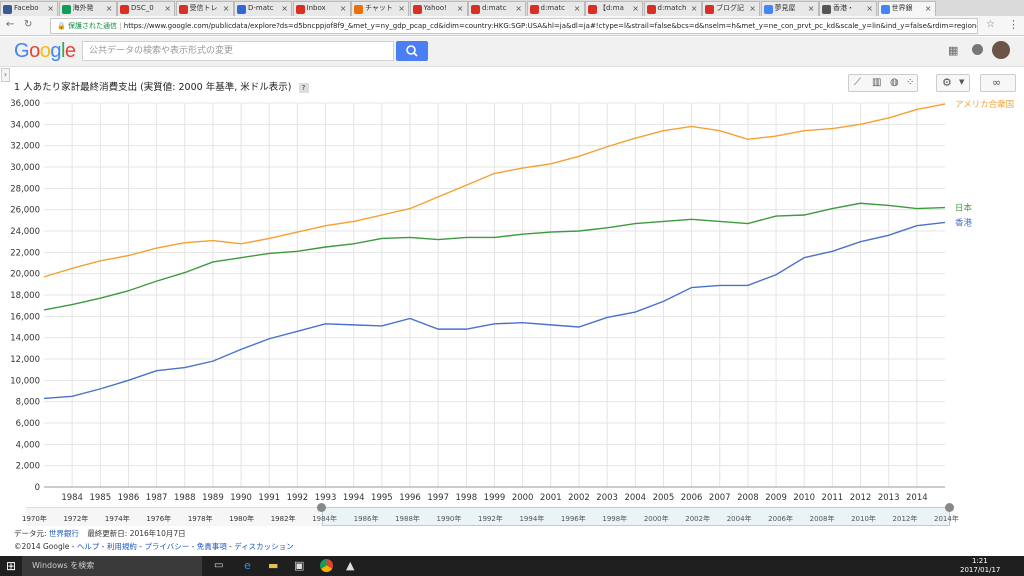 The height and width of the screenshot is (576, 1024). What do you see at coordinates (946, 519) in the screenshot?
I see `timeline-year-label: 2014年` at bounding box center [946, 519].